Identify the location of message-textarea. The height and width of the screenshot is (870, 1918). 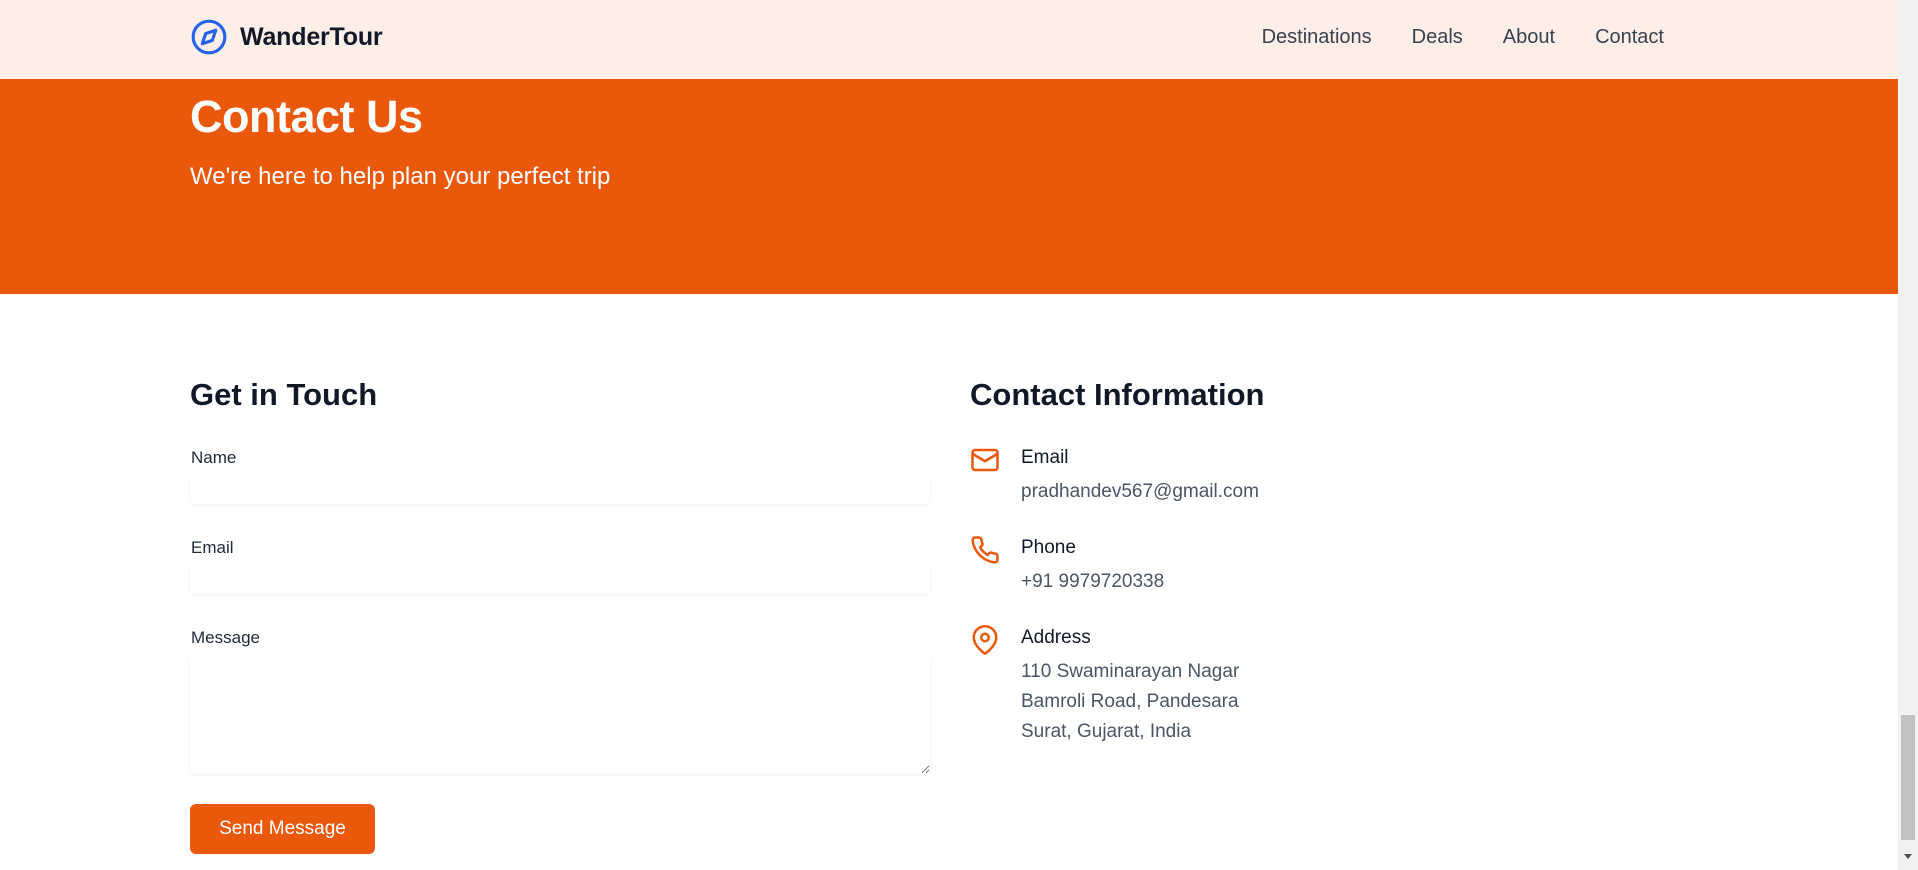
(560, 714).